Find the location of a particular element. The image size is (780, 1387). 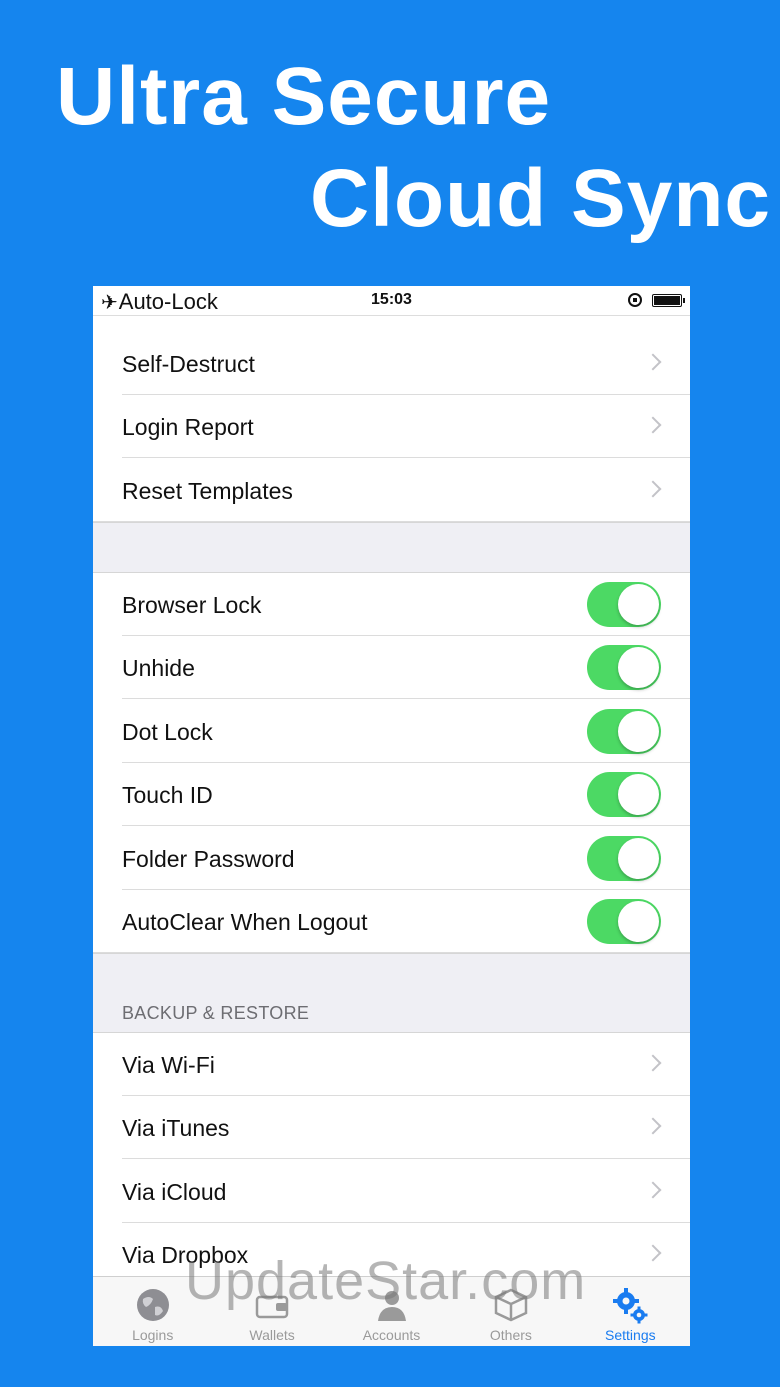

status-time: 15:03 is located at coordinates (391, 299).